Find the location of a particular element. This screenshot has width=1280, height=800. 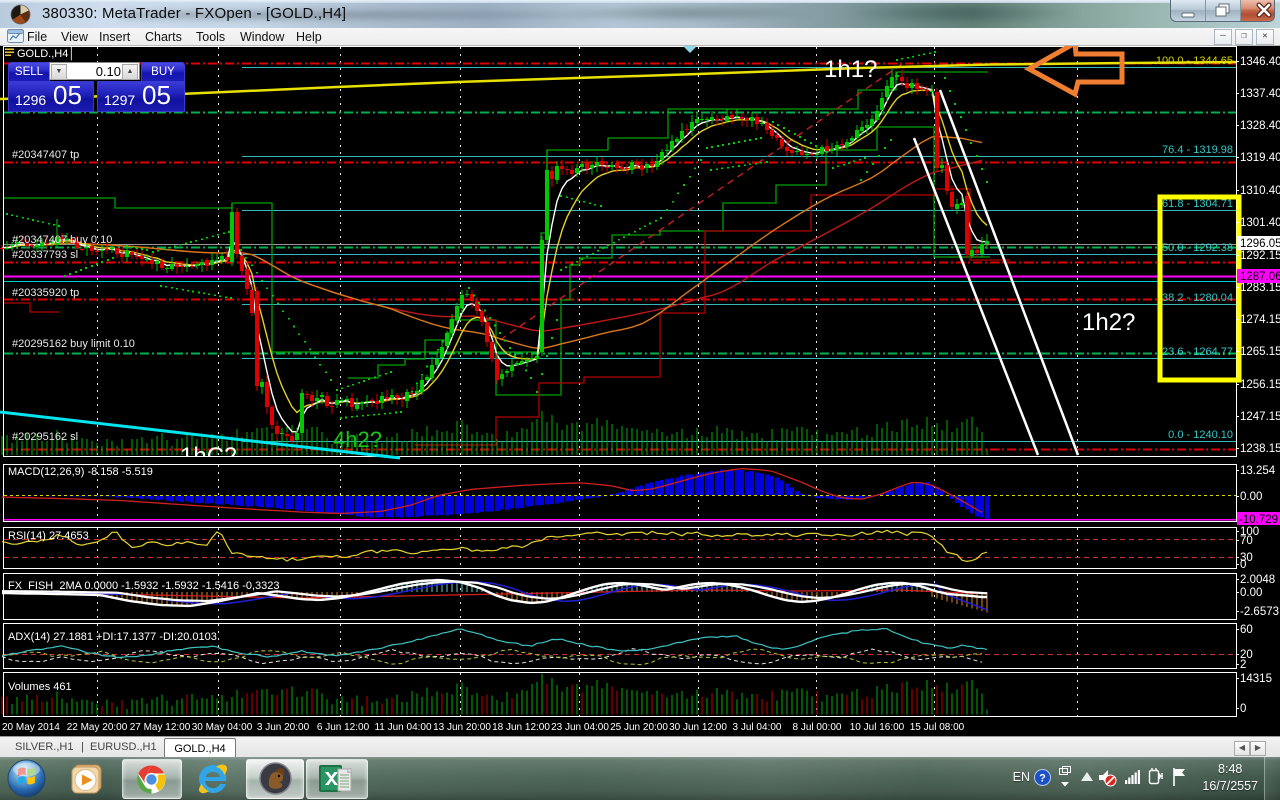

svg-text: Volumes 461 is located at coordinates (40, 687).